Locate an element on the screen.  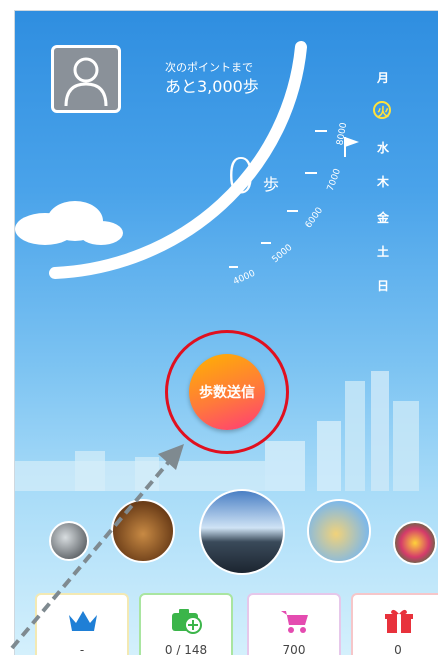
day-thu: 木 is located at coordinates (383, 181).